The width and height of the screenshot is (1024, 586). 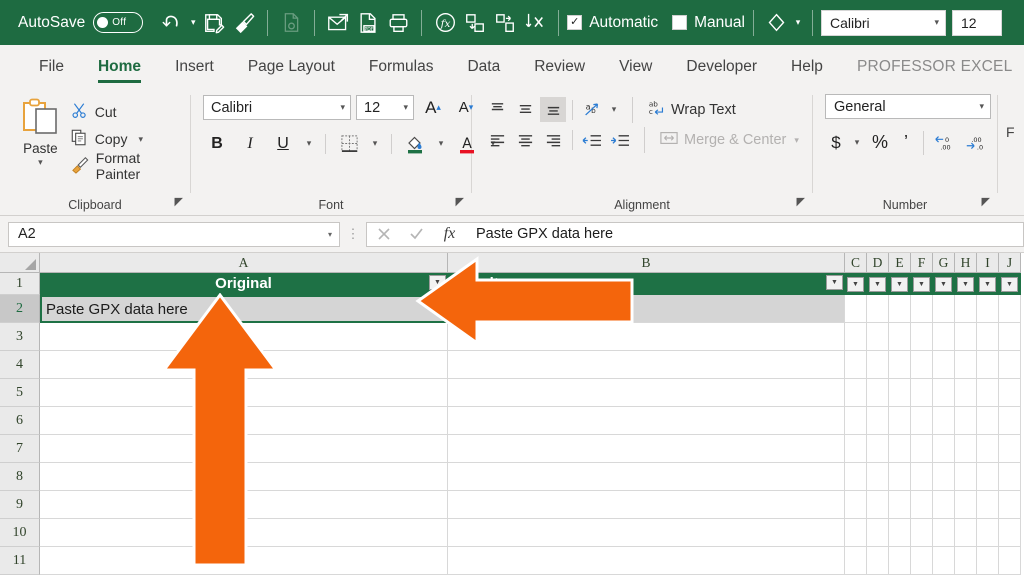 What do you see at coordinates (20, 561) in the screenshot?
I see `row-header-11: 11` at bounding box center [20, 561].